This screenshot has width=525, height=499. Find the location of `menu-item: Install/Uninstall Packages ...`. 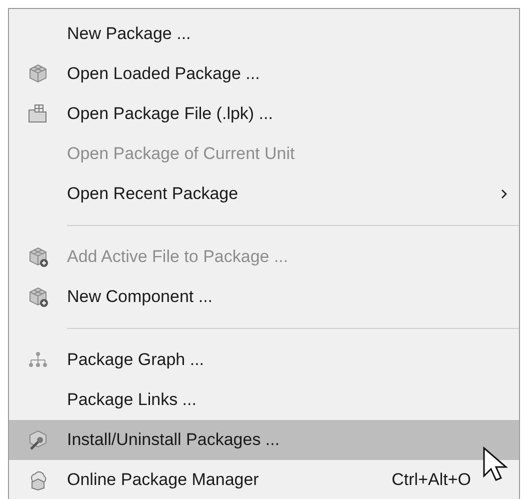

menu-item: Install/Uninstall Packages ... is located at coordinates (264, 440).